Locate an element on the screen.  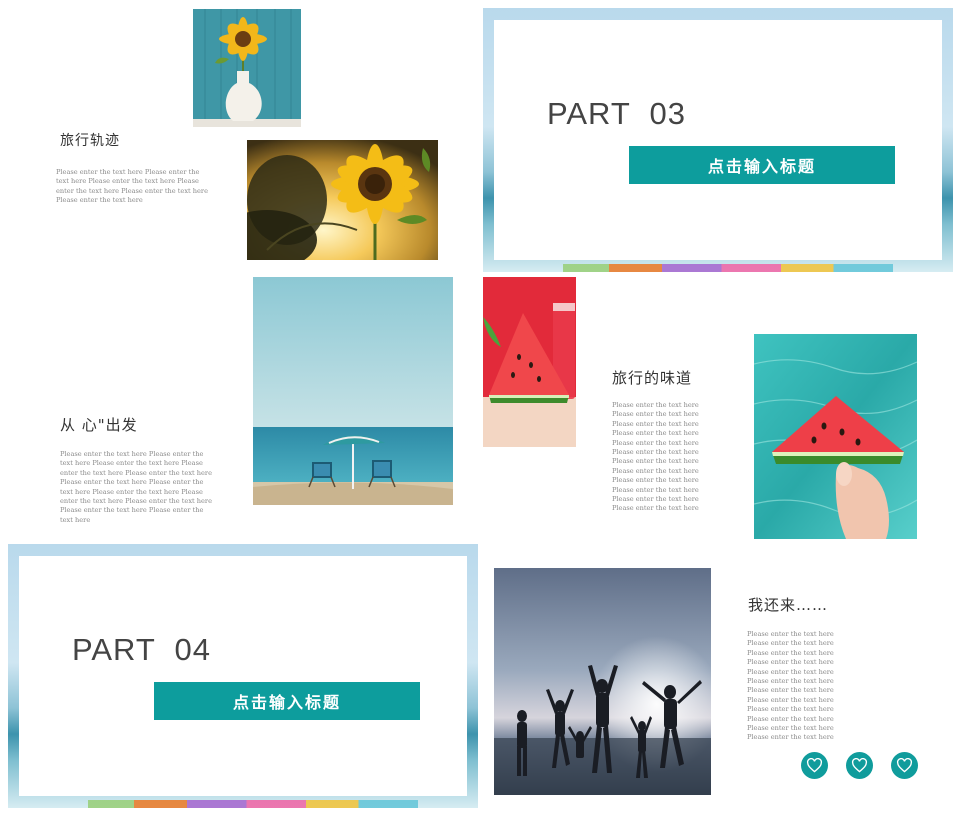
photo-watermelon-pool is located at coordinates (835, 436).